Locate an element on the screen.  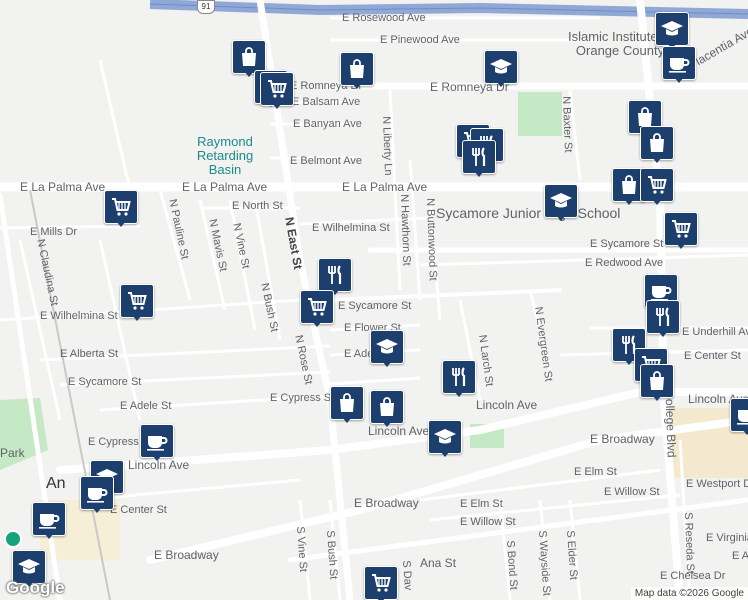
place-marker is located at coordinates (13, 539).